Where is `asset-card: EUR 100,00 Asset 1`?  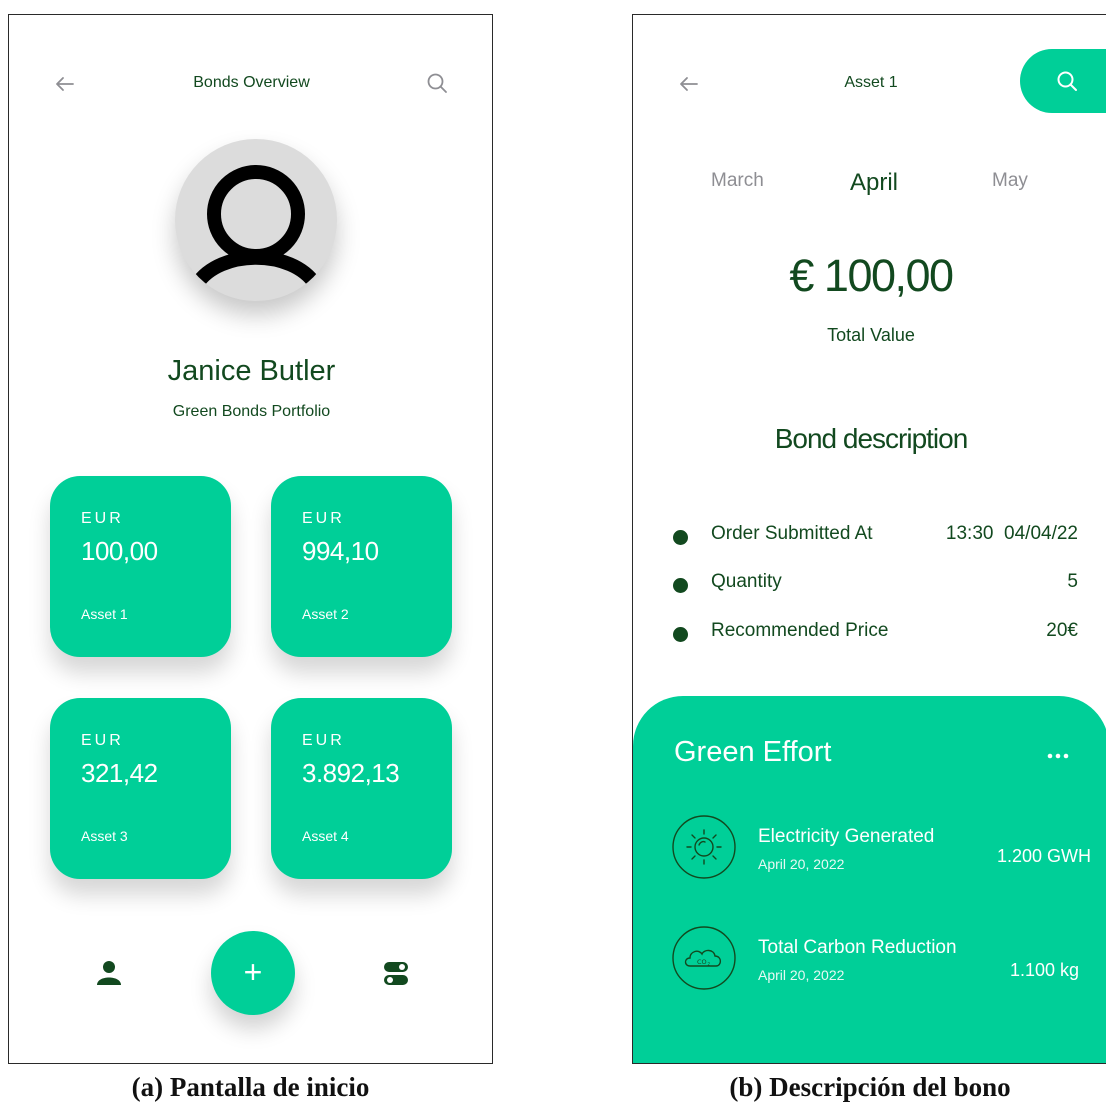 asset-card: EUR 100,00 Asset 1 is located at coordinates (140, 566).